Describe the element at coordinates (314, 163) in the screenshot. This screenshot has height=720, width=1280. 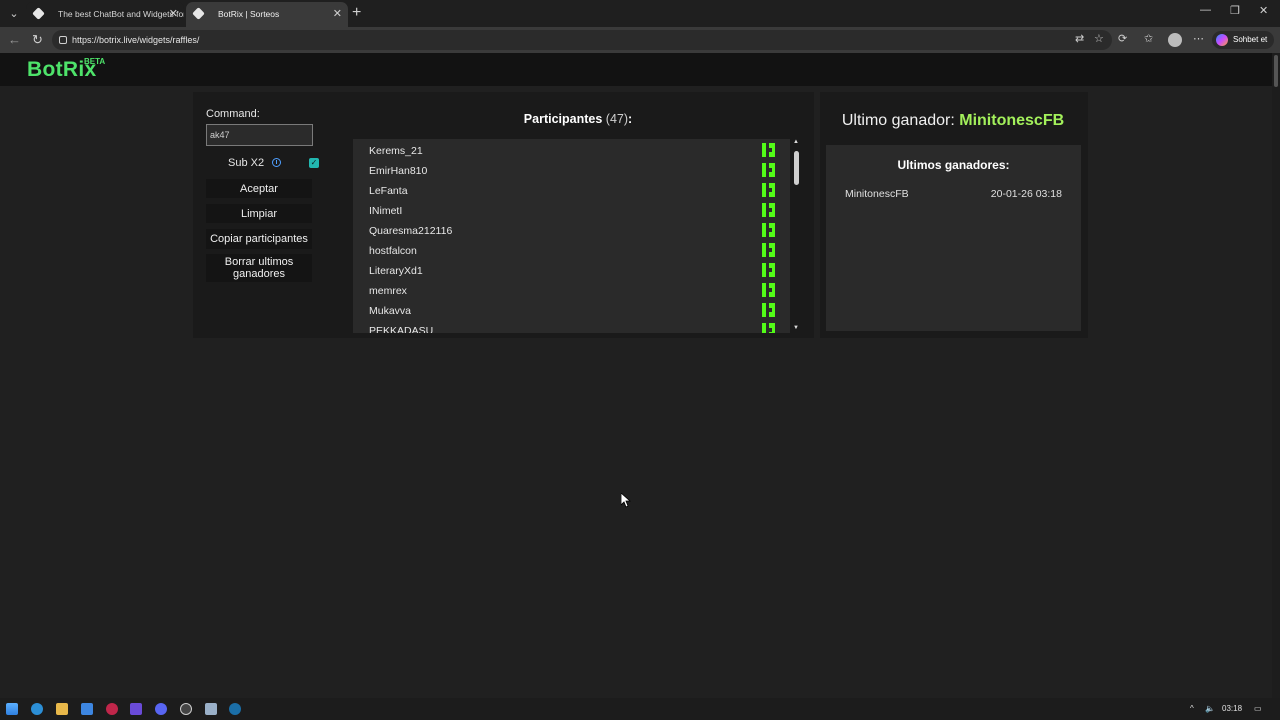
I see `sub-x2-checkbox: ✓` at that location.